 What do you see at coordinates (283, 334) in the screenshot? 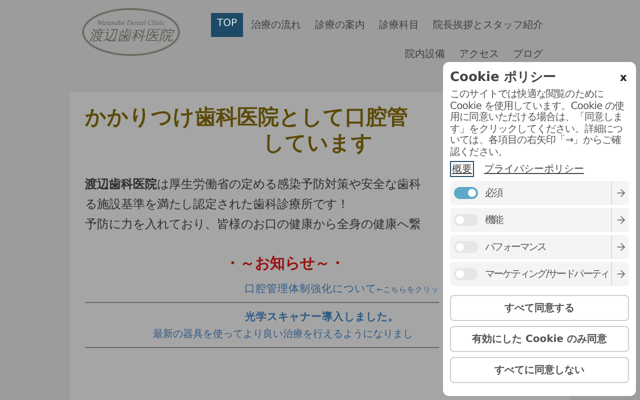
I see `news-text: 最新の器具を使ってより良い治療を行えるようになりまし` at bounding box center [283, 334].